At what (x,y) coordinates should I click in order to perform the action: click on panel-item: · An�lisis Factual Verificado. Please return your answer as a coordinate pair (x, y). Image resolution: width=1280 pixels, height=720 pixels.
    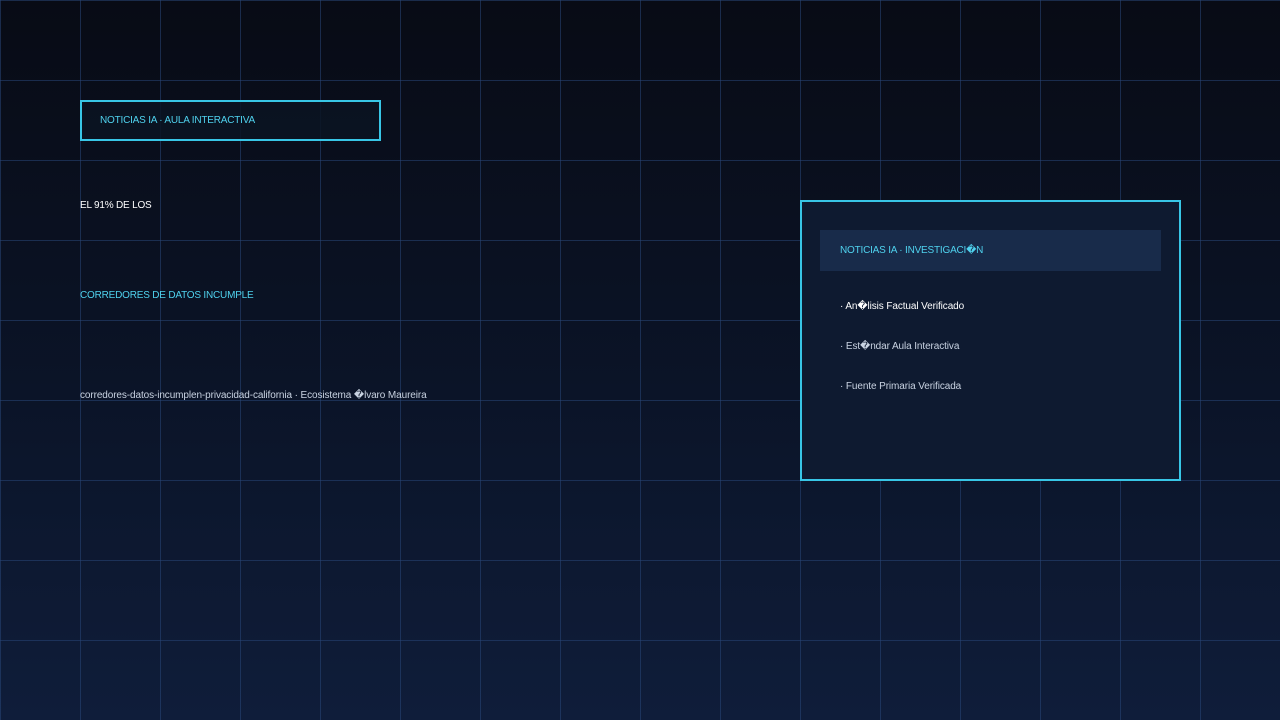
    Looking at the image, I should click on (902, 306).